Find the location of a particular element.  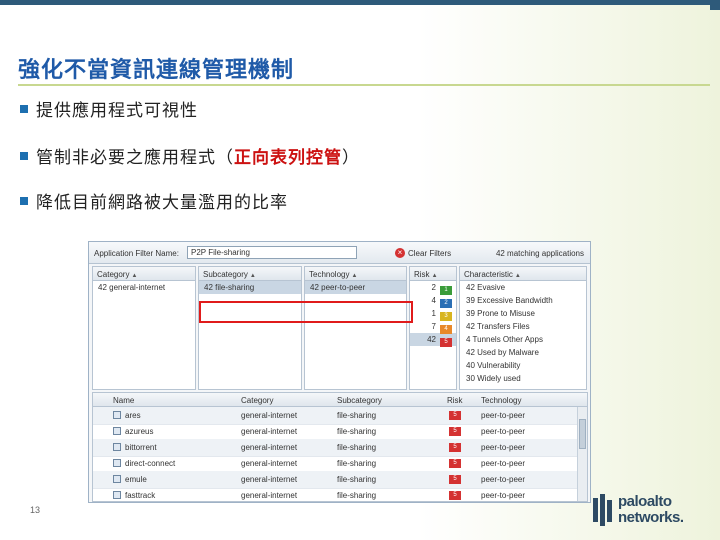

slide-number: 13 is located at coordinates (35, 510).